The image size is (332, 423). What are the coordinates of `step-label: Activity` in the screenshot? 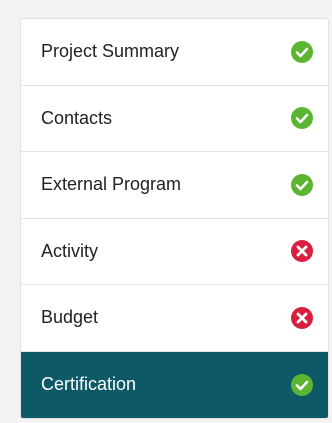 It's located at (70, 250).